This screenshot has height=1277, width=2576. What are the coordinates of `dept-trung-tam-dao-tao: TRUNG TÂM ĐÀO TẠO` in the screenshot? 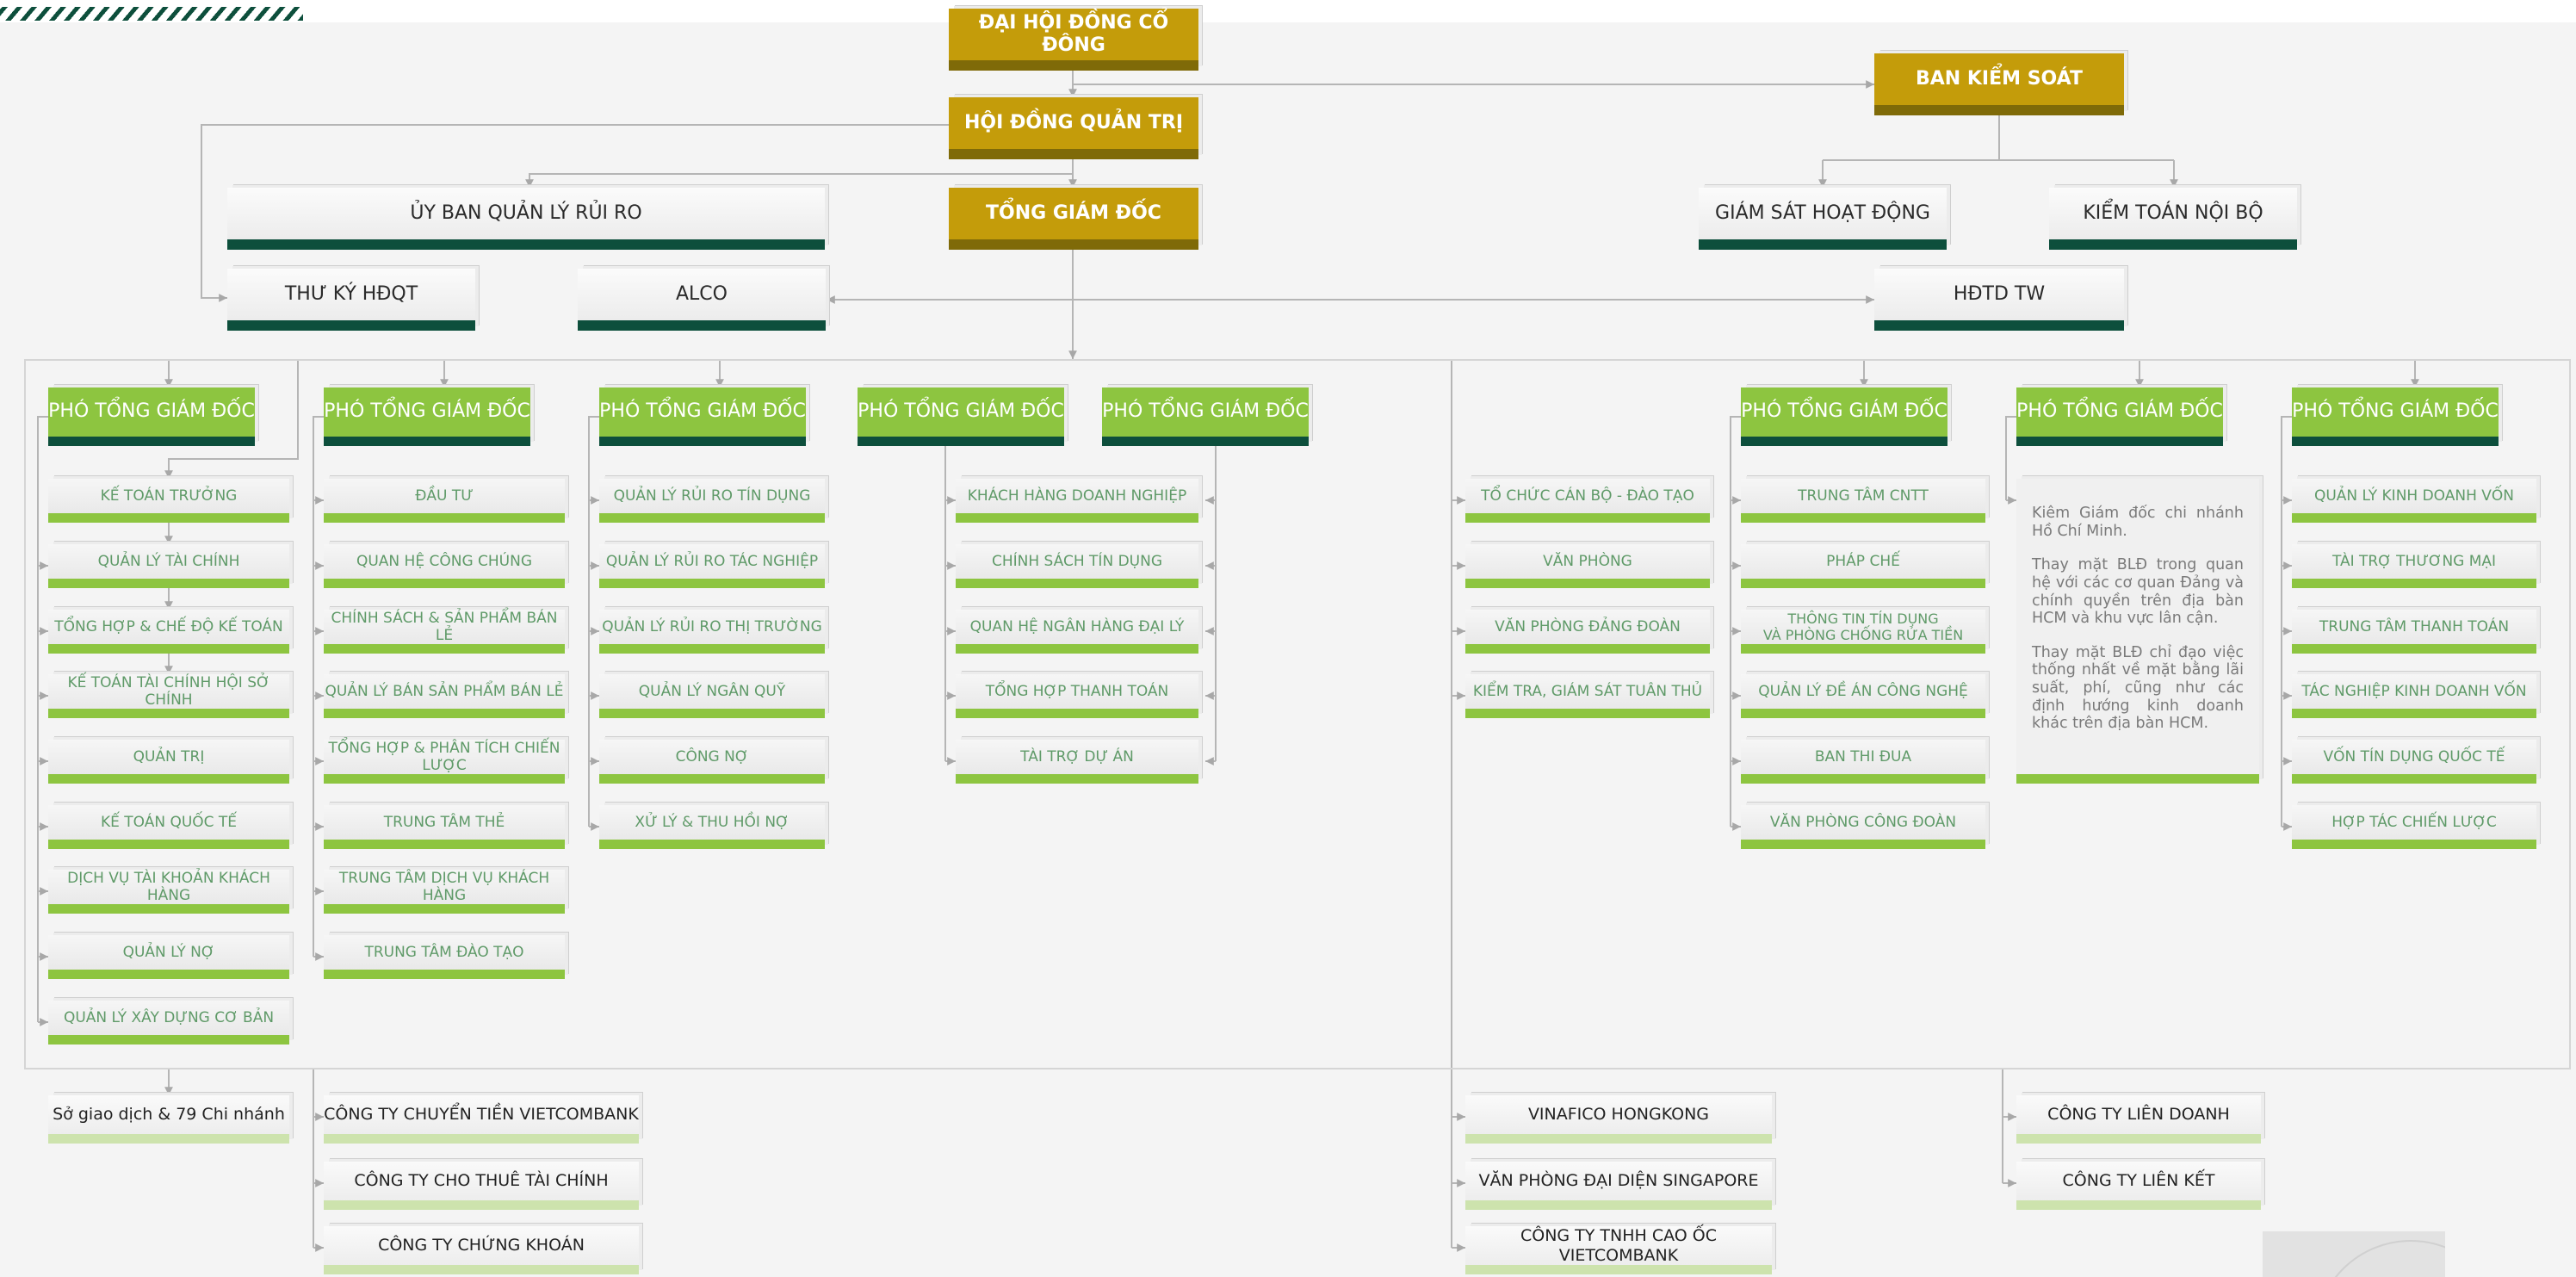 It's located at (445, 957).